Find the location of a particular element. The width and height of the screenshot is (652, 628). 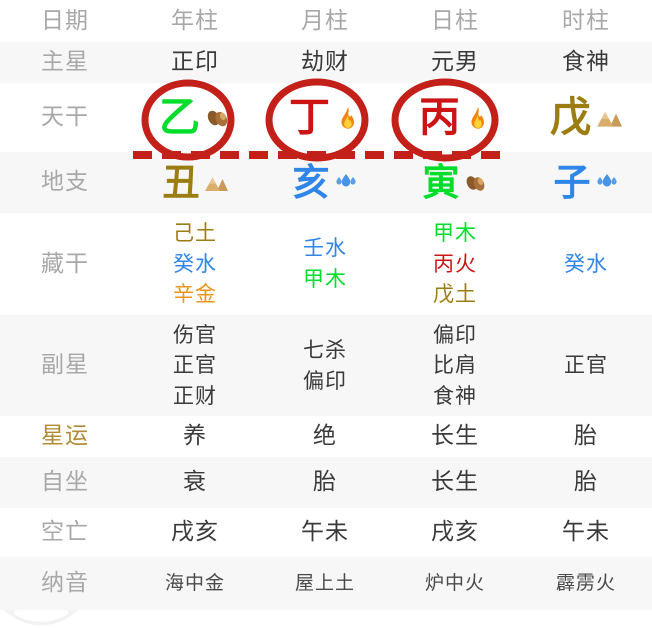

earthly-branch-year: 丑 is located at coordinates (195, 182).